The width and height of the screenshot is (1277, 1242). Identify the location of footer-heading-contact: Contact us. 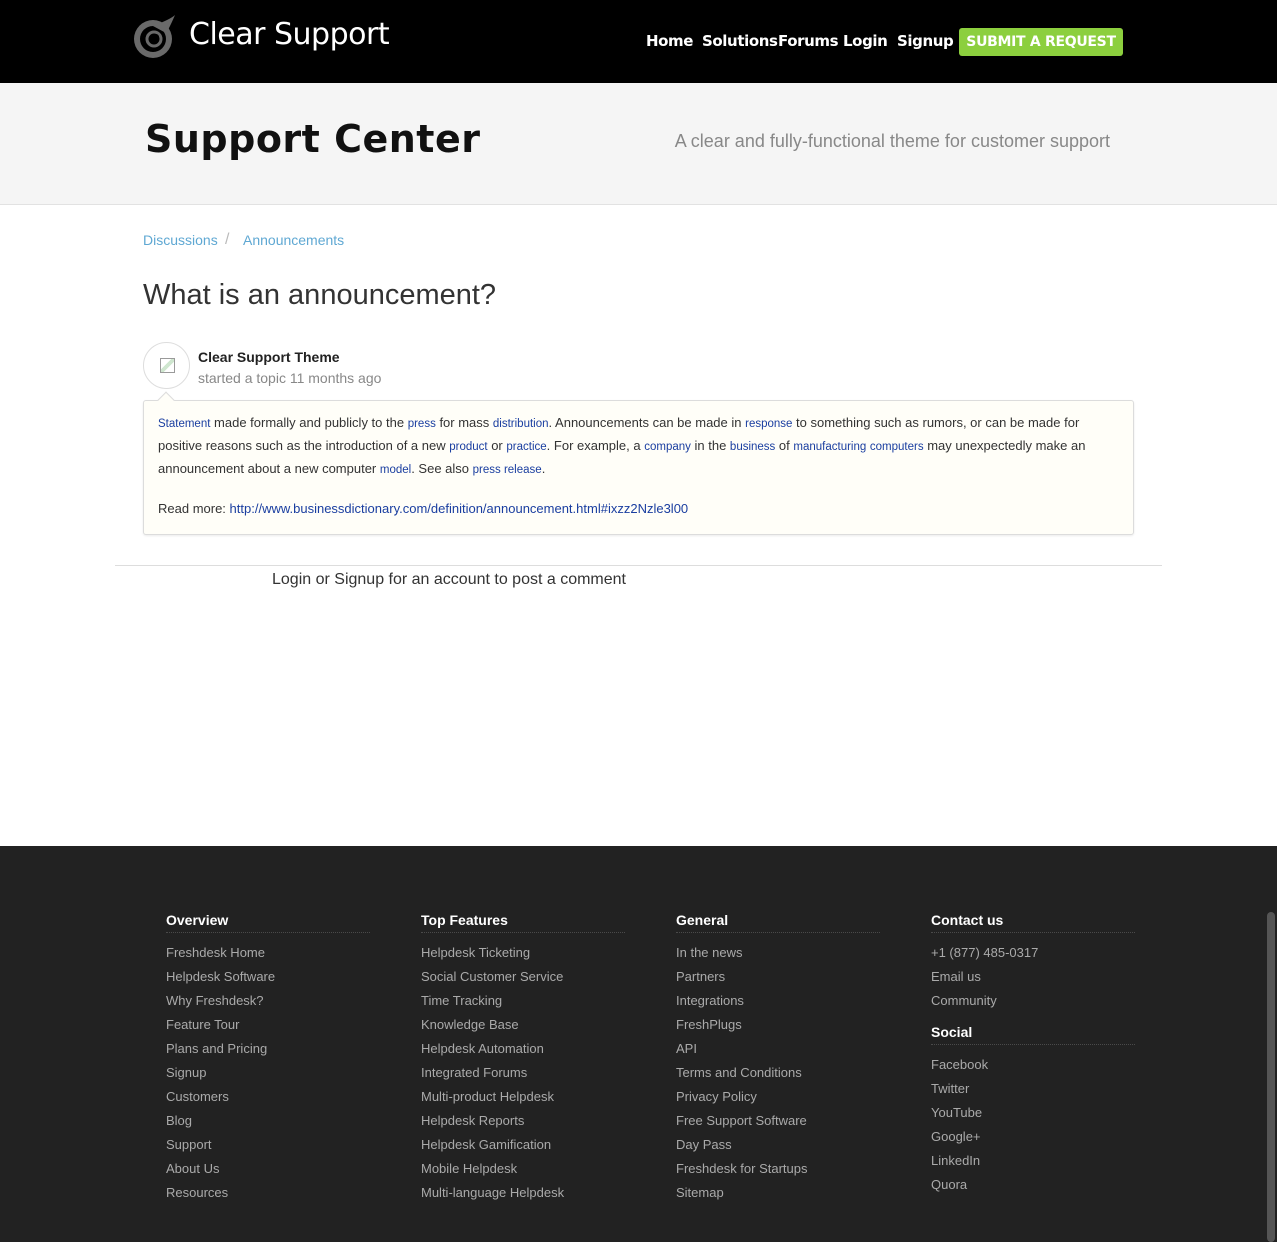
(1033, 922).